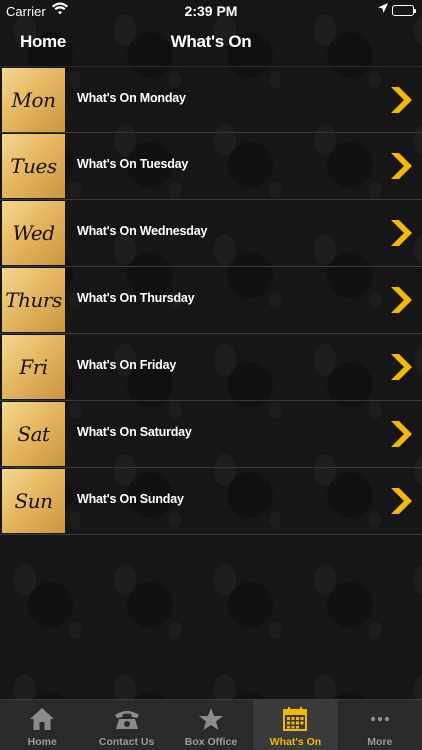 The height and width of the screenshot is (750, 422). Describe the element at coordinates (211, 99) in the screenshot. I see `day-row-monday: Mon What's On Monday` at that location.